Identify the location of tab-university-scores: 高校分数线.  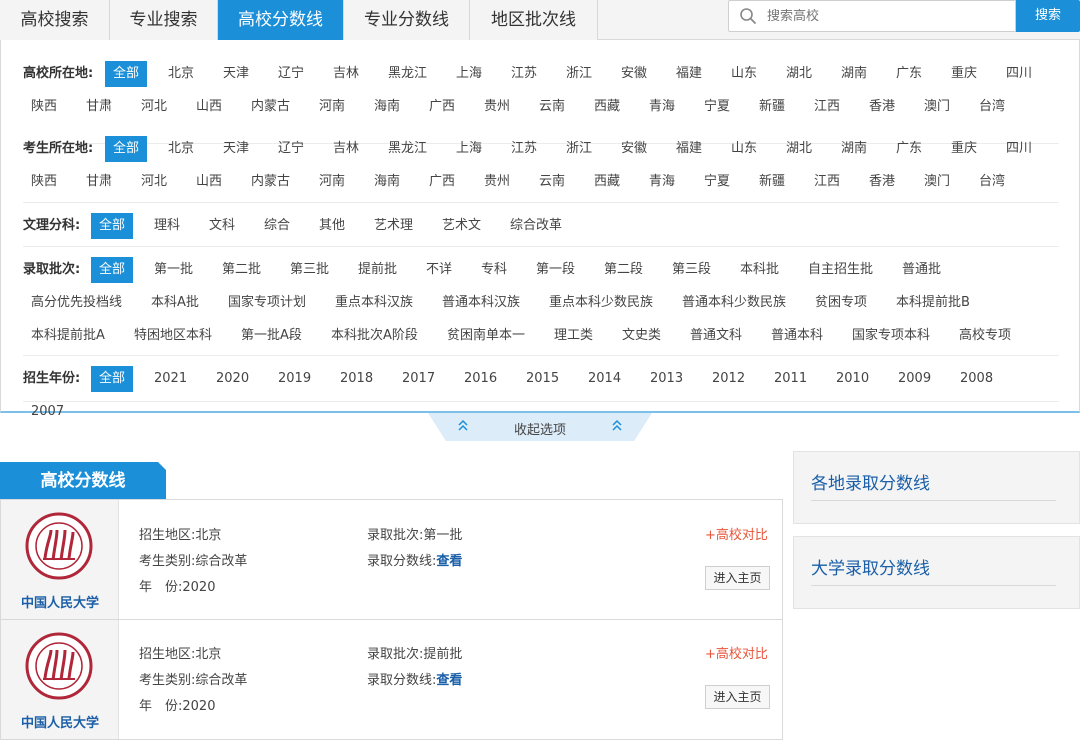
(281, 20).